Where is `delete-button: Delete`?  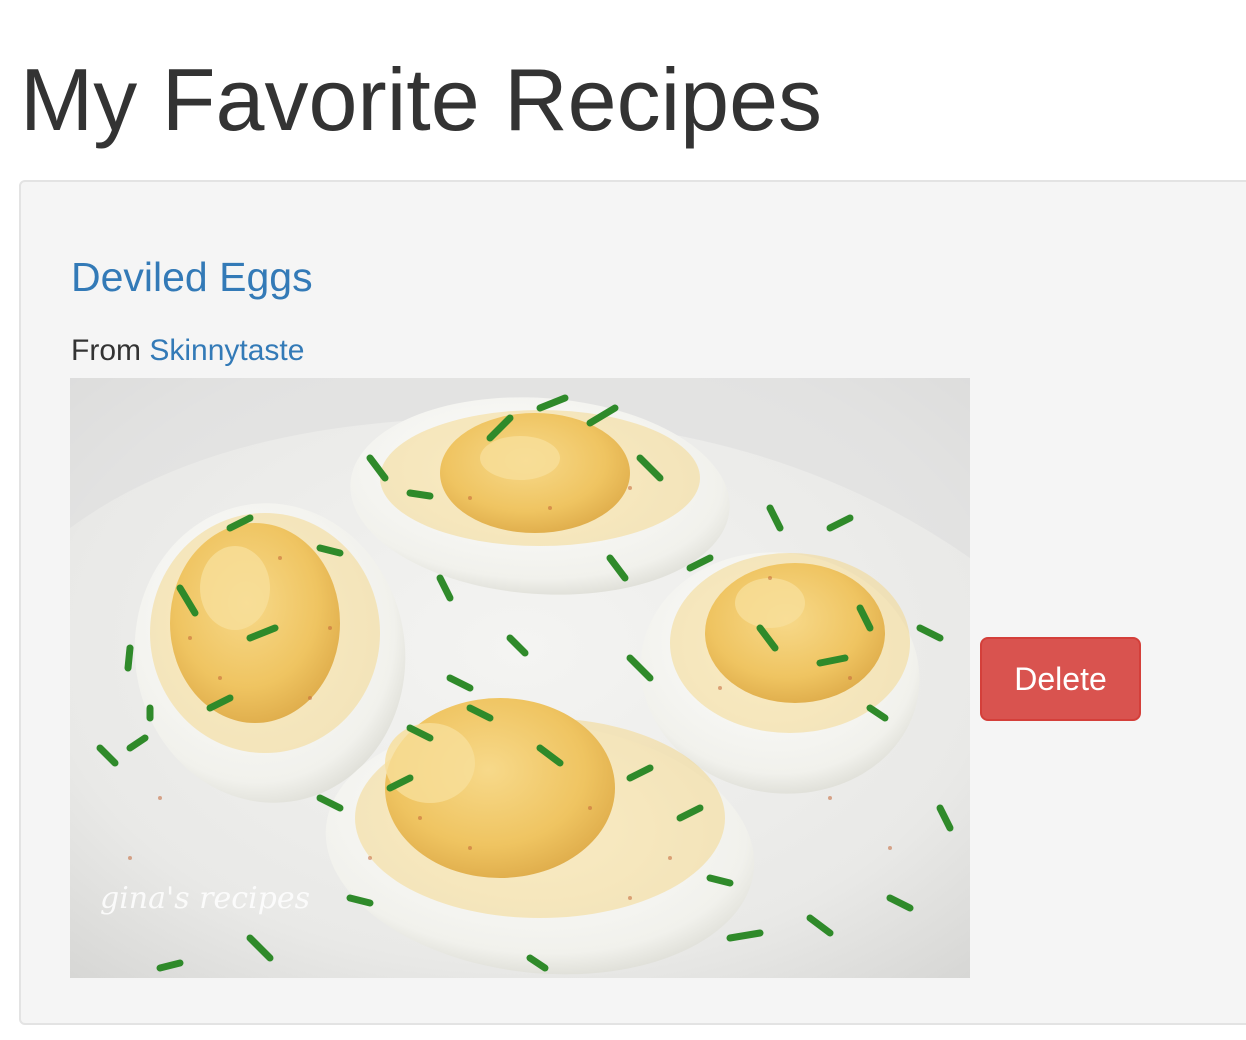
delete-button: Delete is located at coordinates (1060, 679).